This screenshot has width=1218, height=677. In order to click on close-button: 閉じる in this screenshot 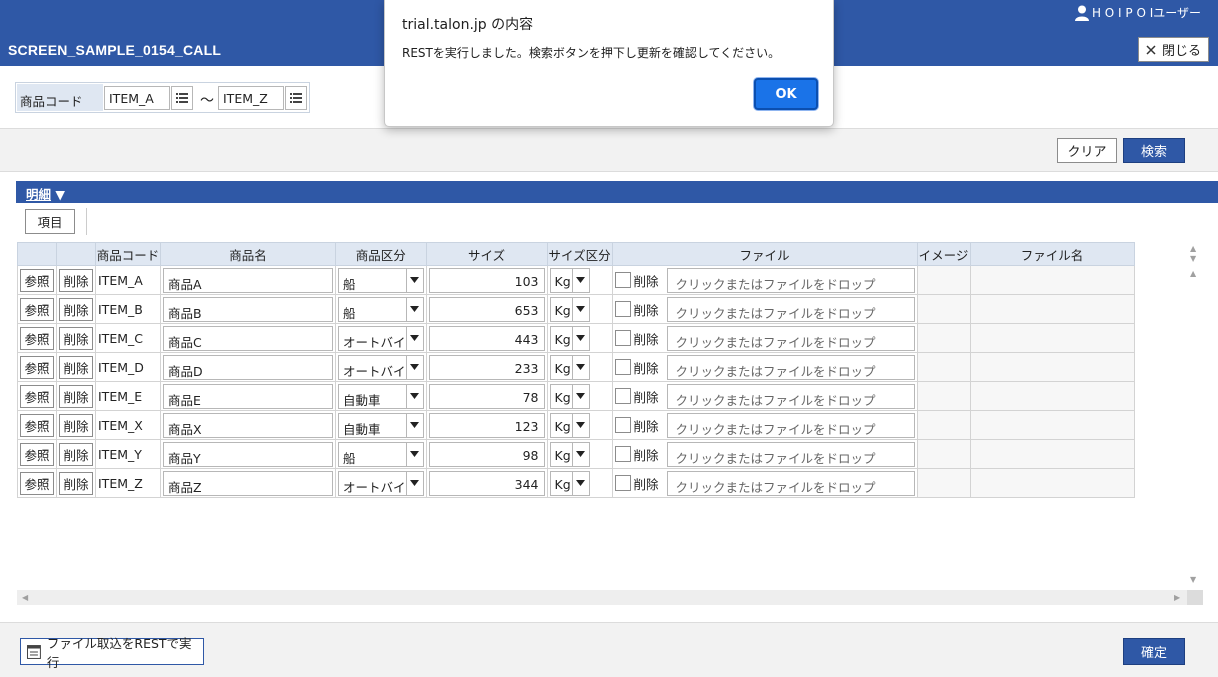, I will do `click(1173, 49)`.